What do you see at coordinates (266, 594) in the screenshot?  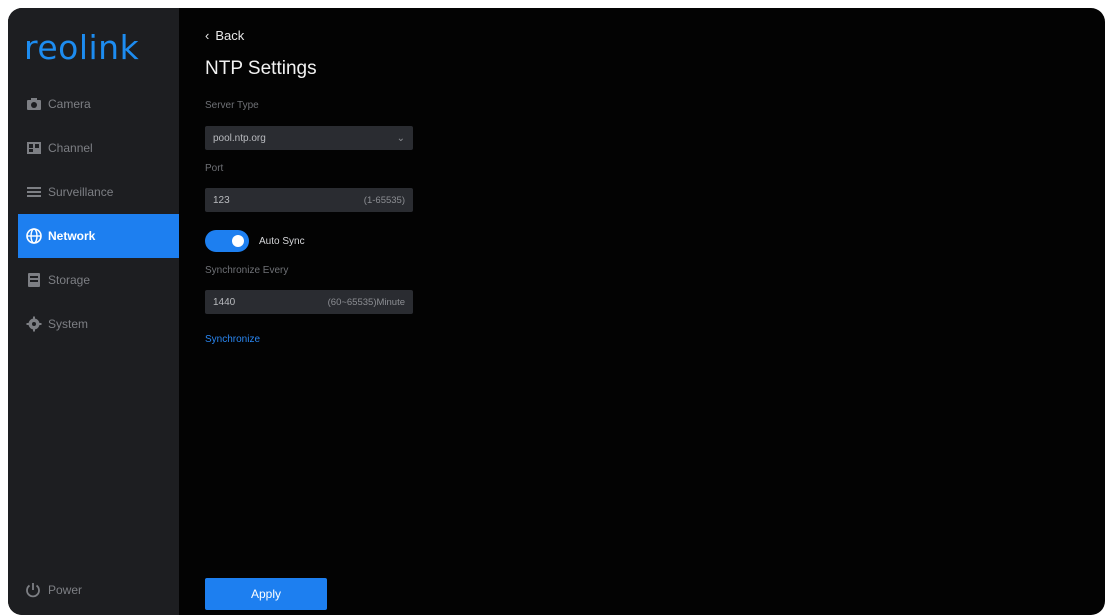 I see `apply-button: Apply` at bounding box center [266, 594].